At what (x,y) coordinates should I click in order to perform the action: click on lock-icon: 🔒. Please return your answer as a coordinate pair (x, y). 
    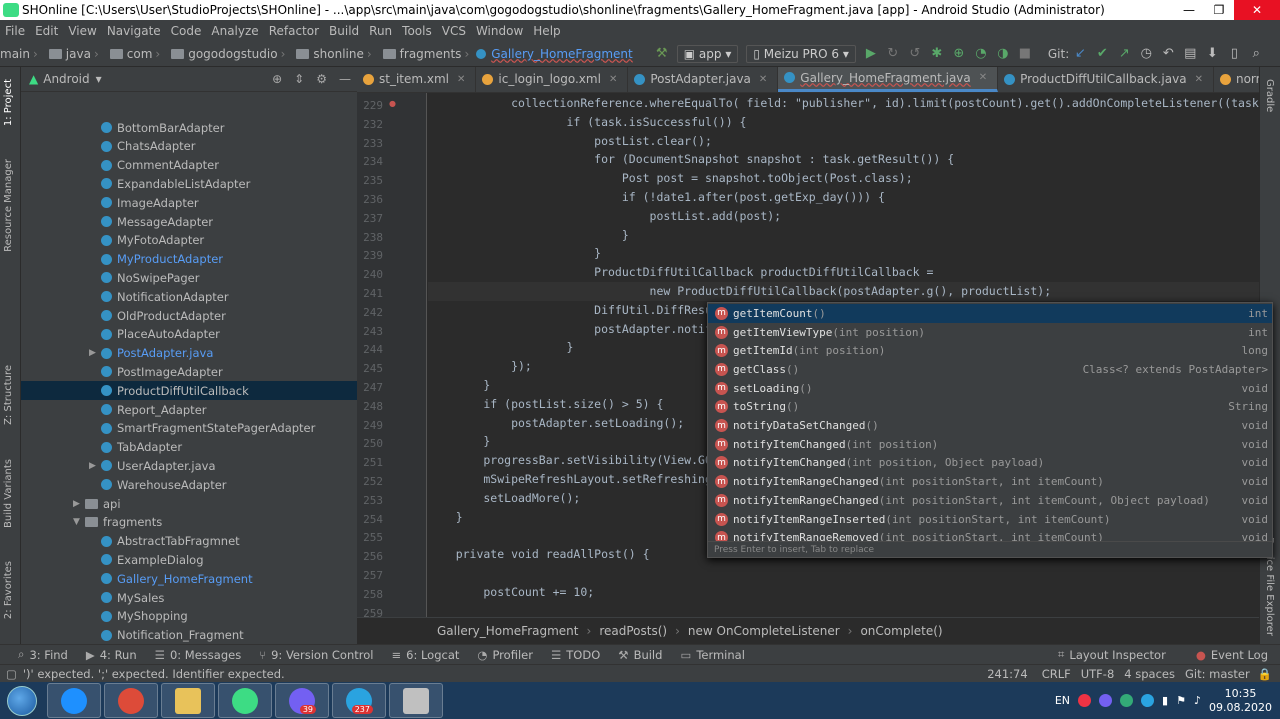
    Looking at the image, I should click on (1265, 674).